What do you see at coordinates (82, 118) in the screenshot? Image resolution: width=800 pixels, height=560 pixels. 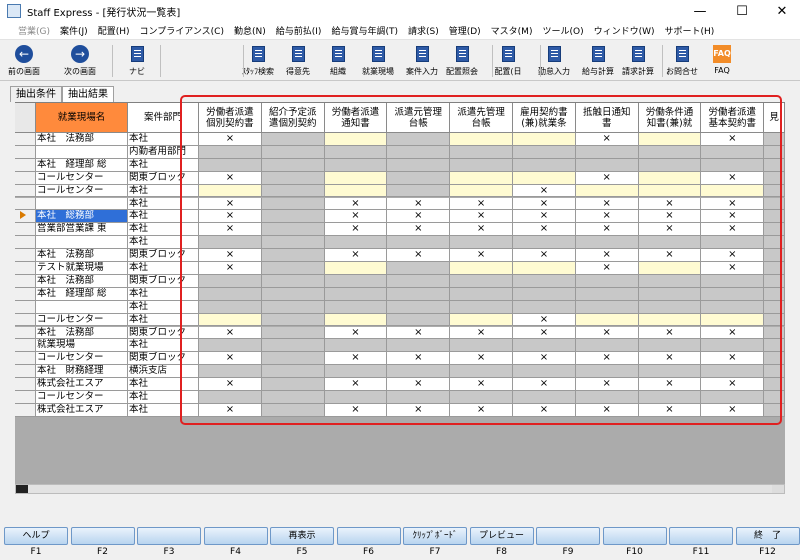 I see `column-header-0: 就業現場名` at bounding box center [82, 118].